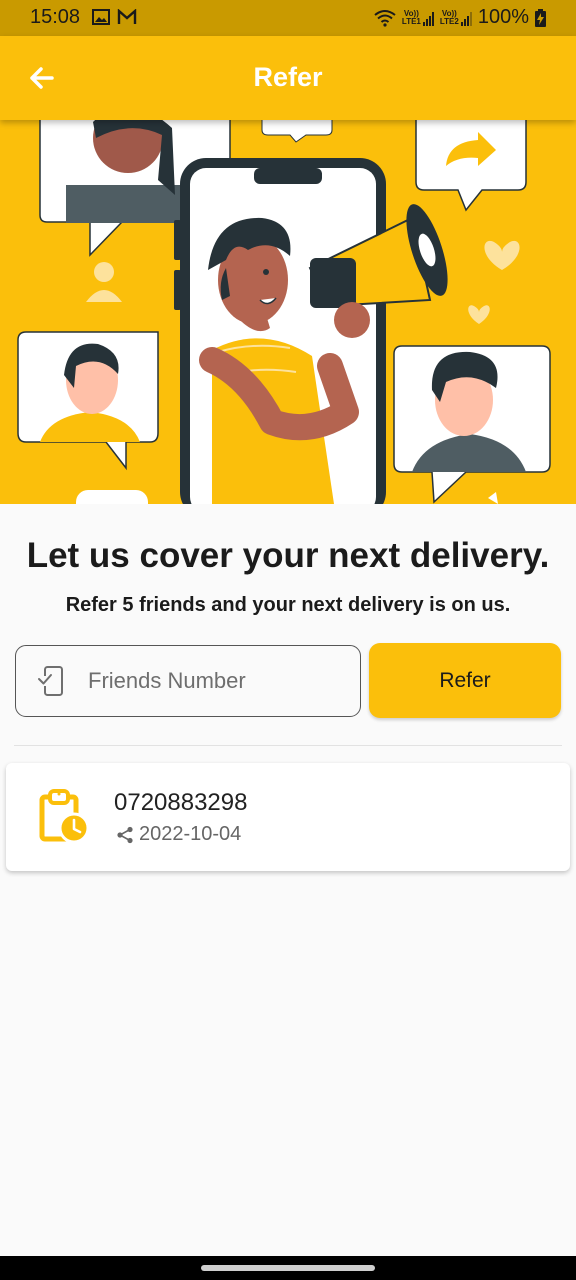 Image resolution: width=576 pixels, height=1280 pixels. What do you see at coordinates (127, 16) in the screenshot?
I see `gmail-icon` at bounding box center [127, 16].